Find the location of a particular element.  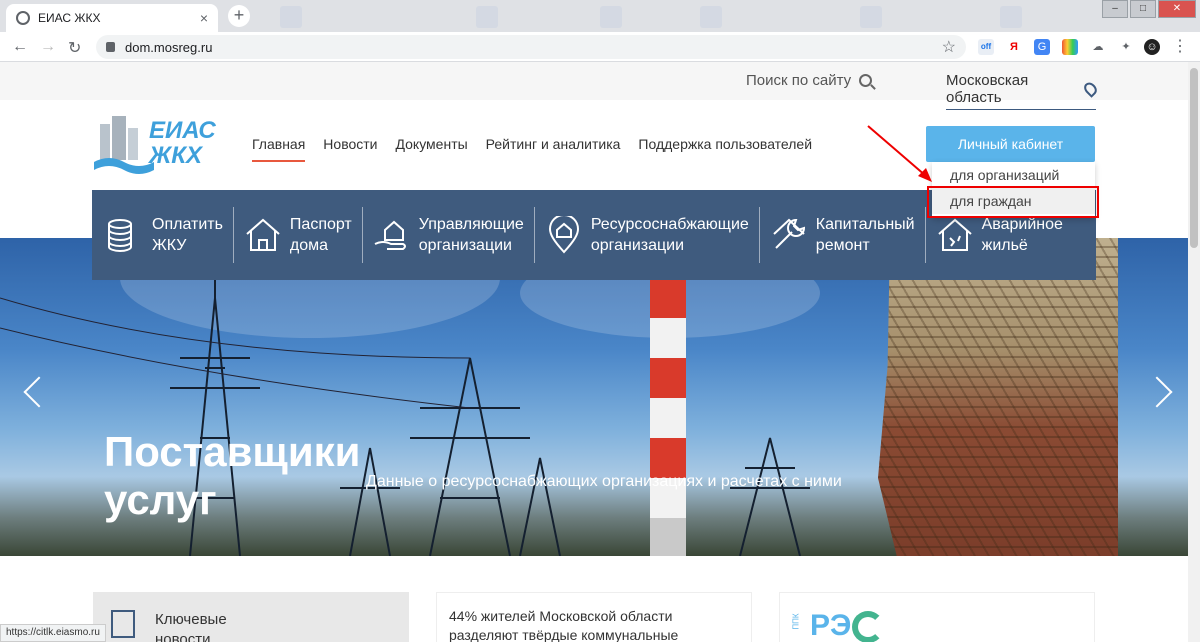

site-search: Поиск по сайту is located at coordinates (809, 80).